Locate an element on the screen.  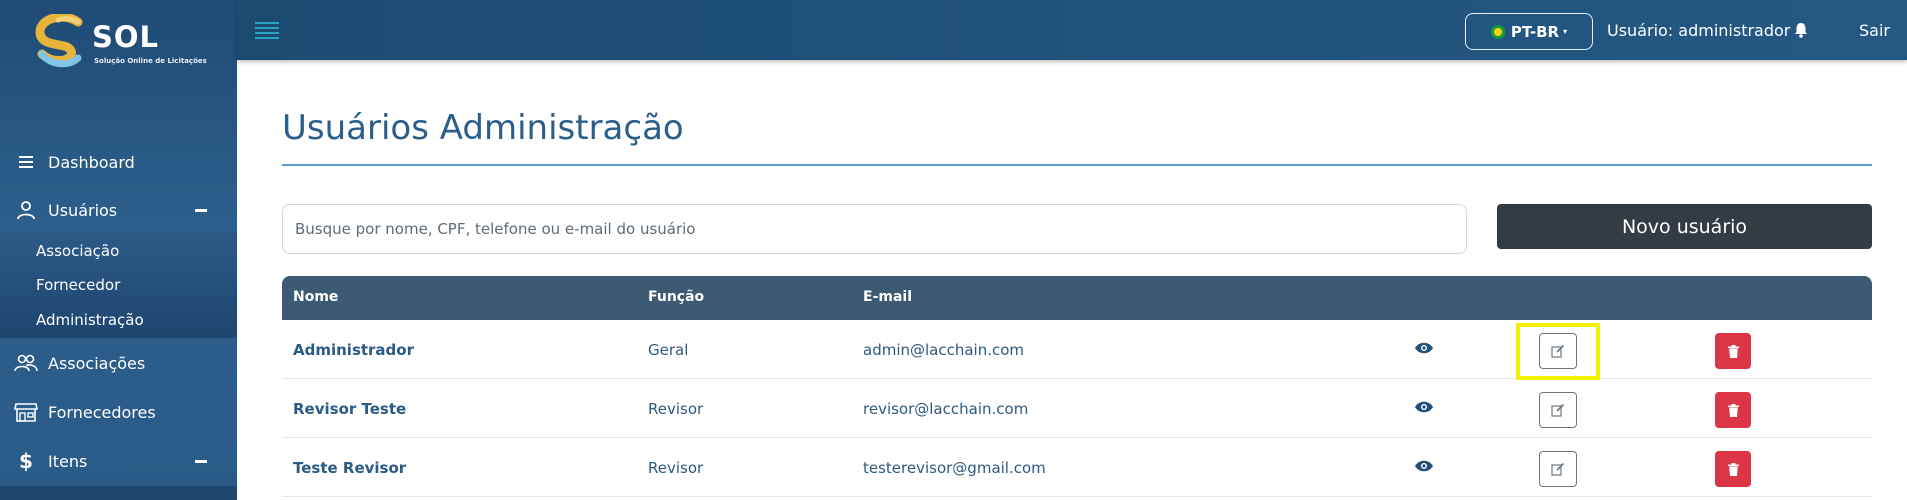
title-divider is located at coordinates (1077, 165).